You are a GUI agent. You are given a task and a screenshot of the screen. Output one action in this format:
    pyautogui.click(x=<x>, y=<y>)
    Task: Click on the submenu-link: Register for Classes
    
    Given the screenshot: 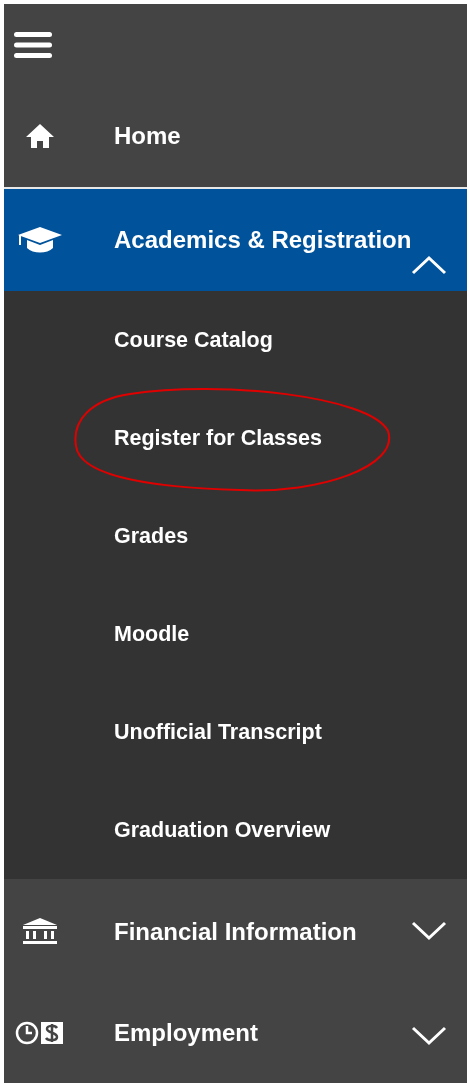 What is the action you would take?
    pyautogui.click(x=218, y=438)
    